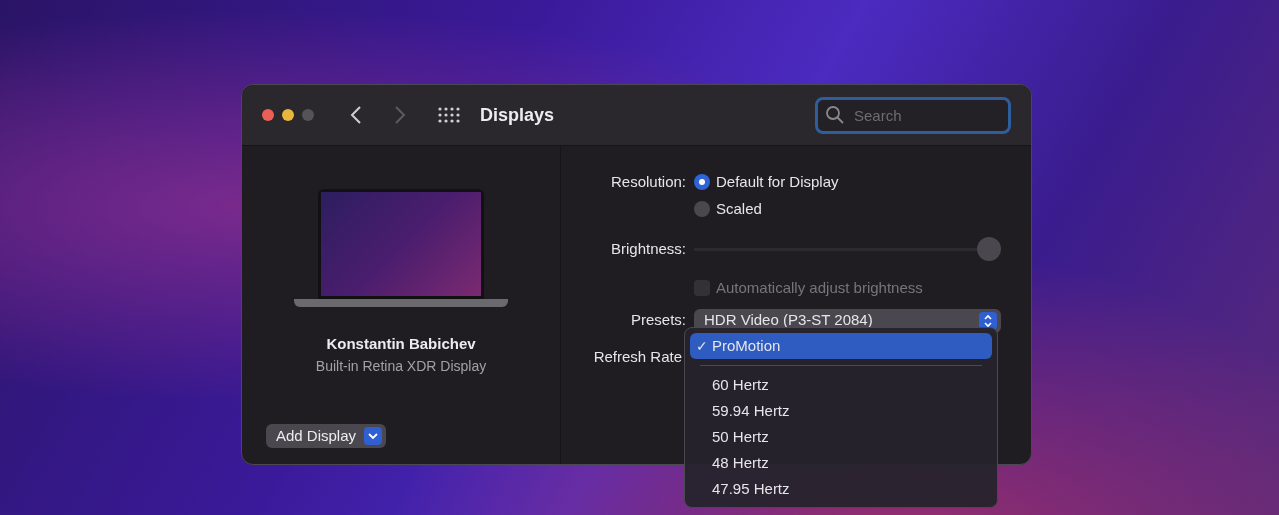 The height and width of the screenshot is (515, 1279). I want to click on zoom-button, so click(308, 115).